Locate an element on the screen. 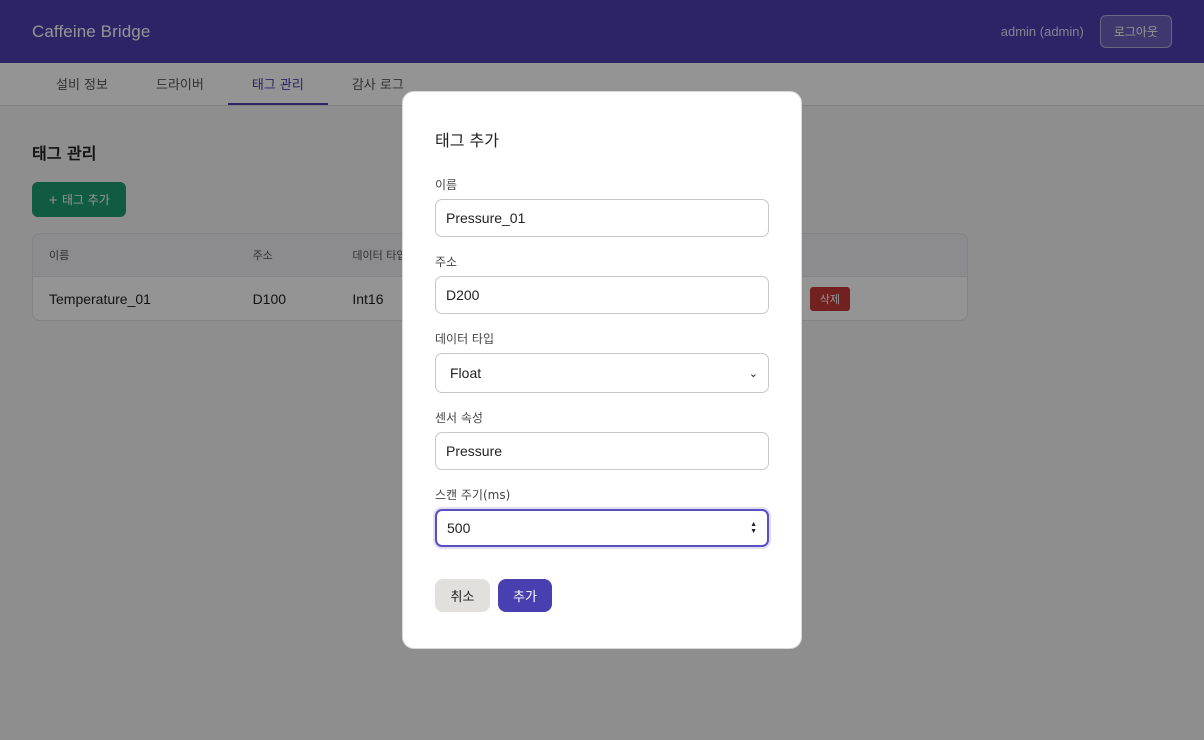 The width and height of the screenshot is (1204, 740). field-data-type: 데이터 타입 Float ⌄ is located at coordinates (602, 361).